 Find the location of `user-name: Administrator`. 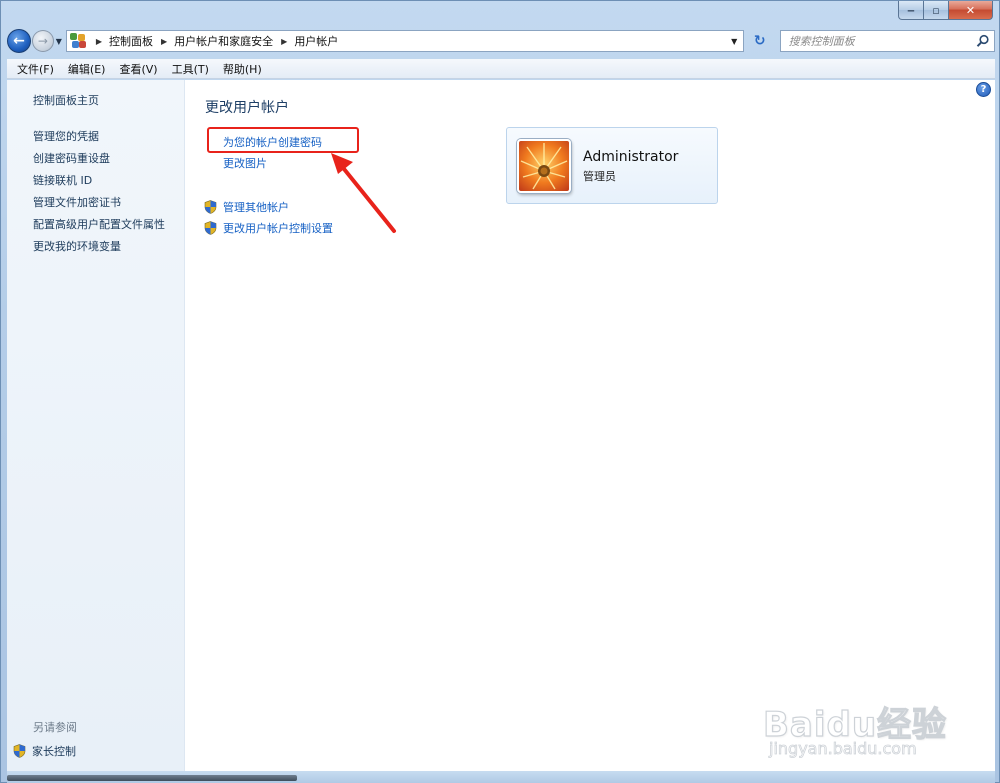

user-name: Administrator is located at coordinates (631, 157).